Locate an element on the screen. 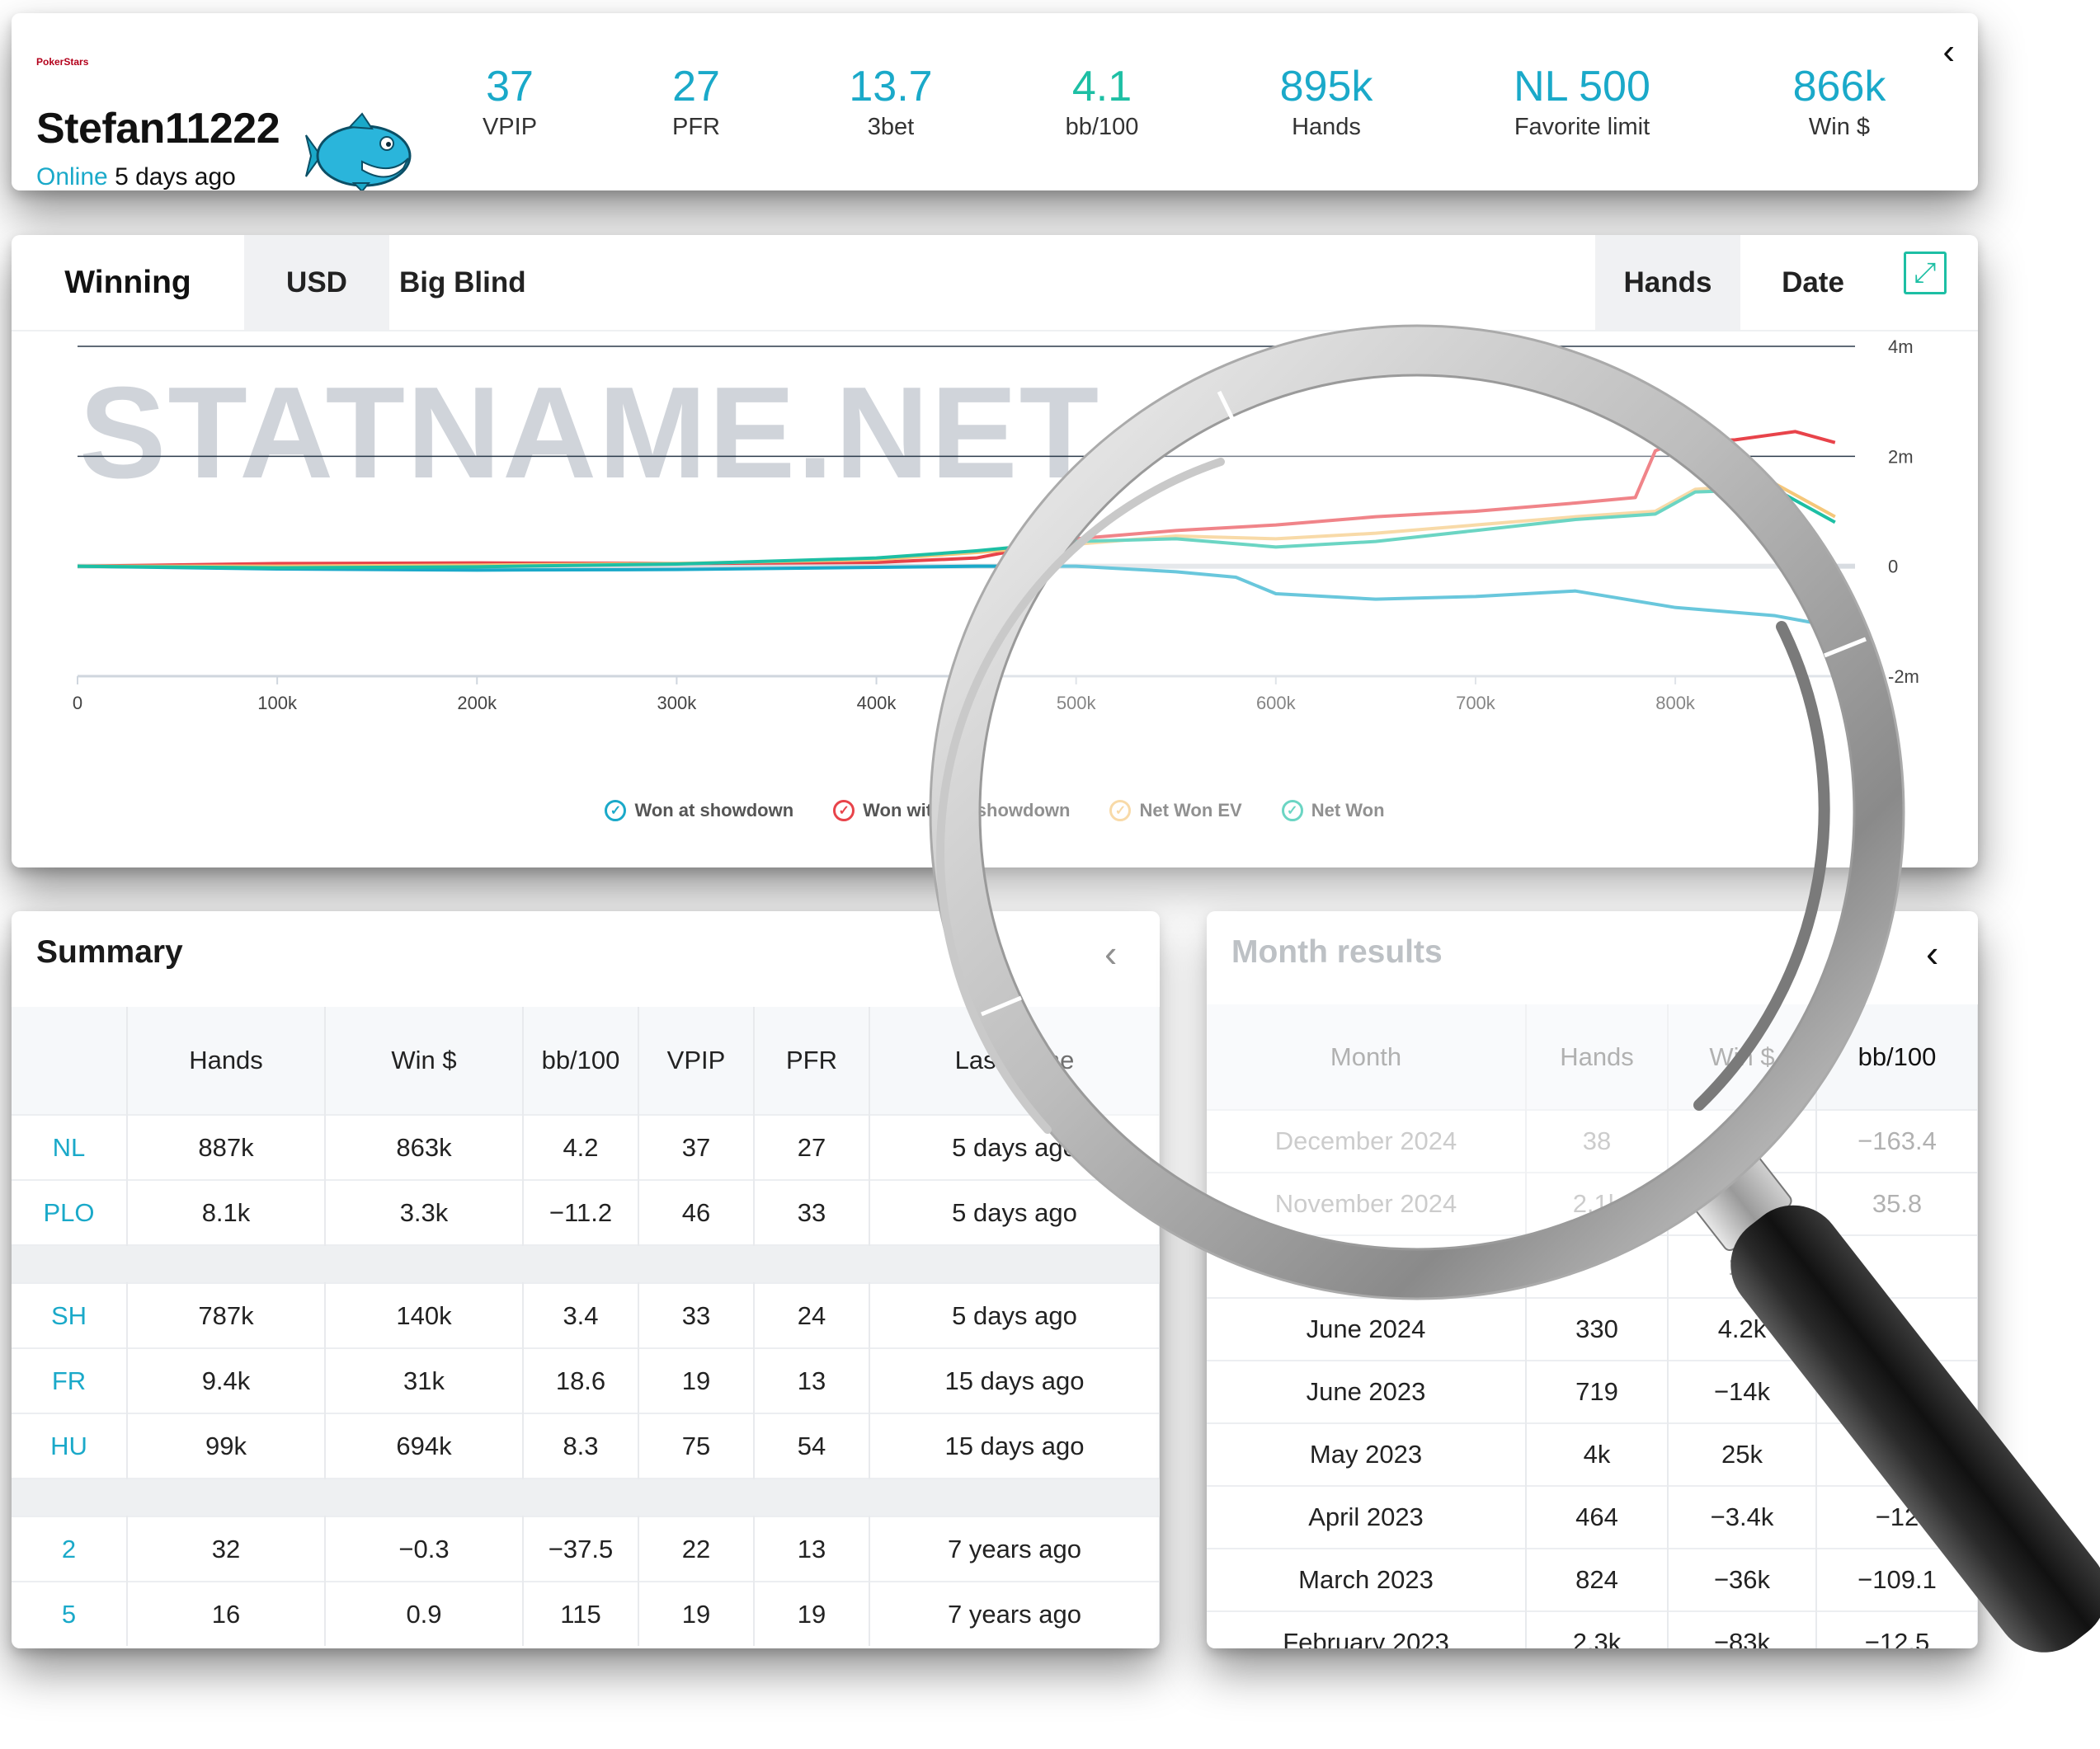 The image size is (2100, 1749). stat-label: Win $ is located at coordinates (1840, 127).